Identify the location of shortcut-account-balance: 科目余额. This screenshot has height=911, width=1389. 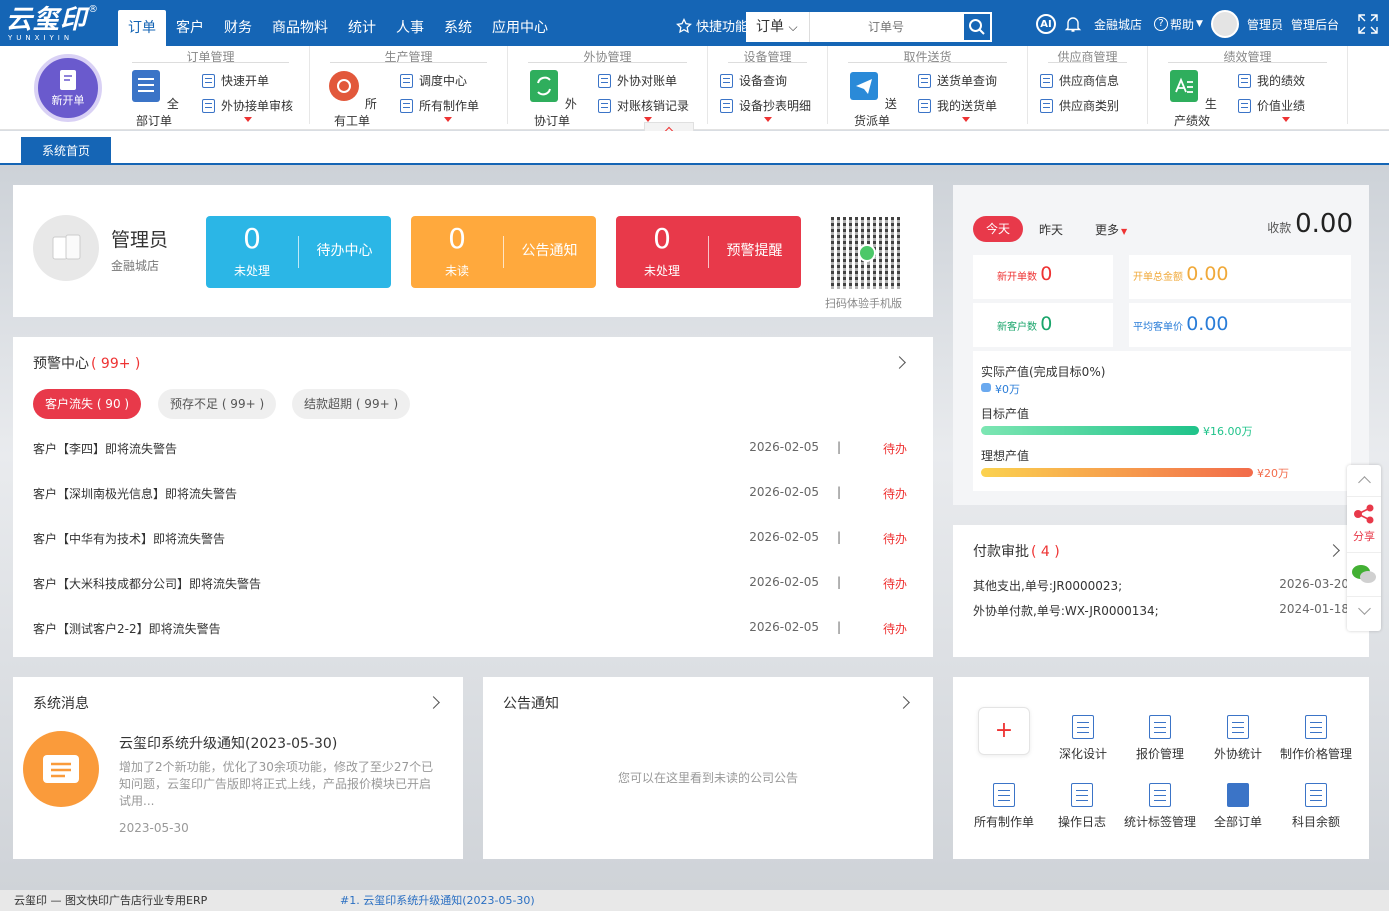
(1316, 806).